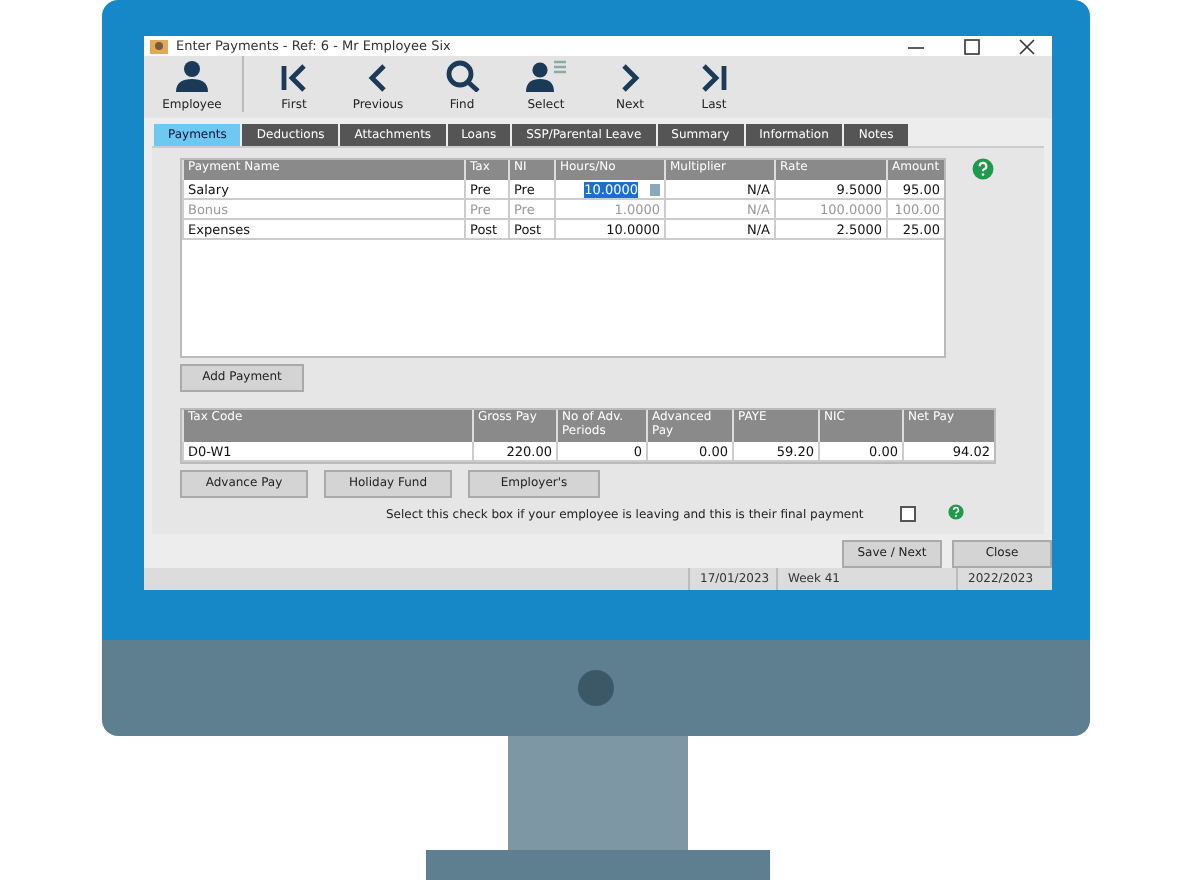  Describe the element at coordinates (462, 76) in the screenshot. I see `search-icon` at that location.